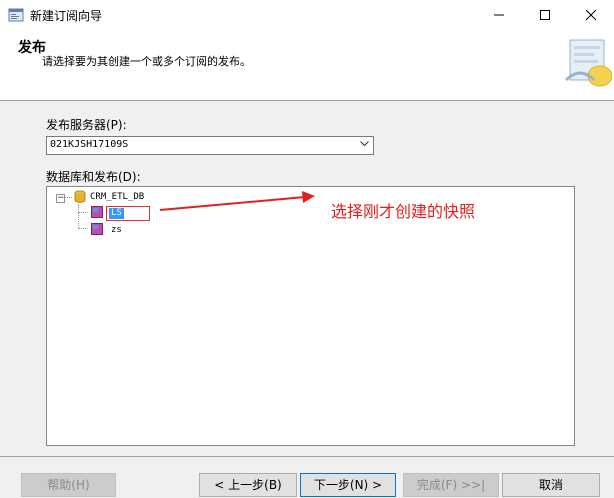 The height and width of the screenshot is (498, 614). What do you see at coordinates (80, 196) in the screenshot?
I see `database-icon` at bounding box center [80, 196].